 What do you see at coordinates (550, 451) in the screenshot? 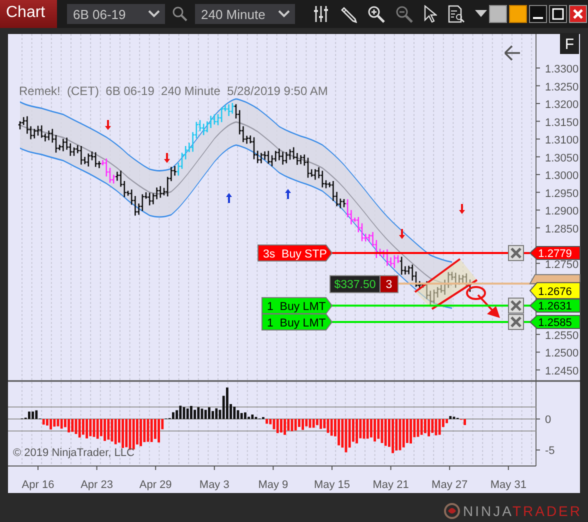
I see `indicator-axis-label: -5` at bounding box center [550, 451].